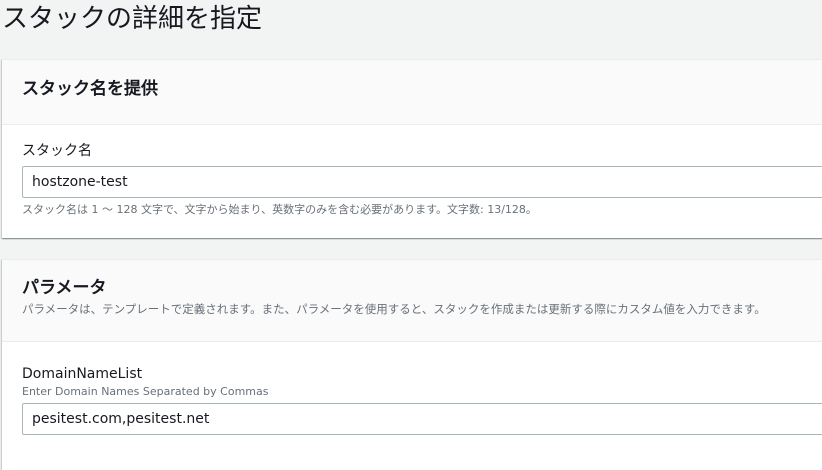  I want to click on stack-name-input, so click(422, 182).